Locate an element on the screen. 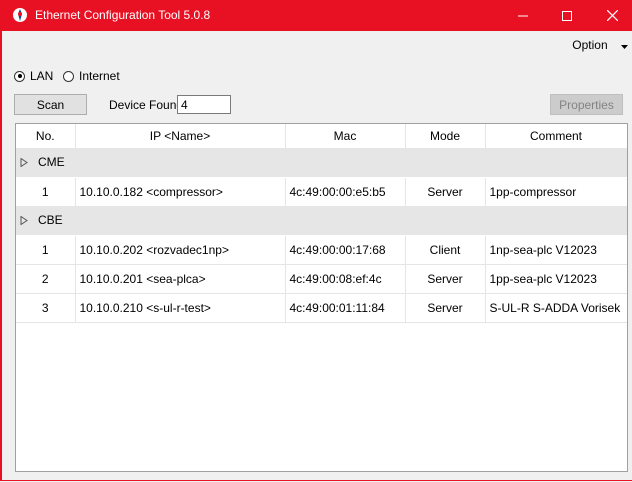 This screenshot has height=482, width=632. table-header-row: No. IP <Name> Mac Mode Comment is located at coordinates (321, 136).